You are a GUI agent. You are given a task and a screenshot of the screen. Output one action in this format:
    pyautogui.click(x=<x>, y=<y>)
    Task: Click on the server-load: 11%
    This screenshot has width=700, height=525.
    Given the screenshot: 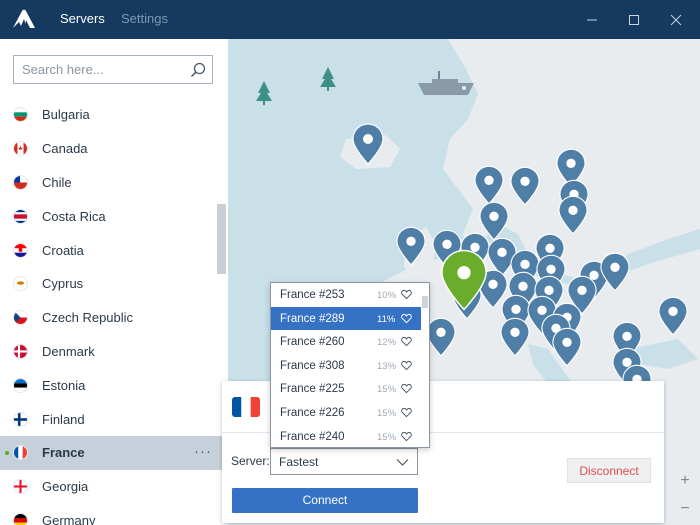 What is the action you would take?
    pyautogui.click(x=386, y=319)
    